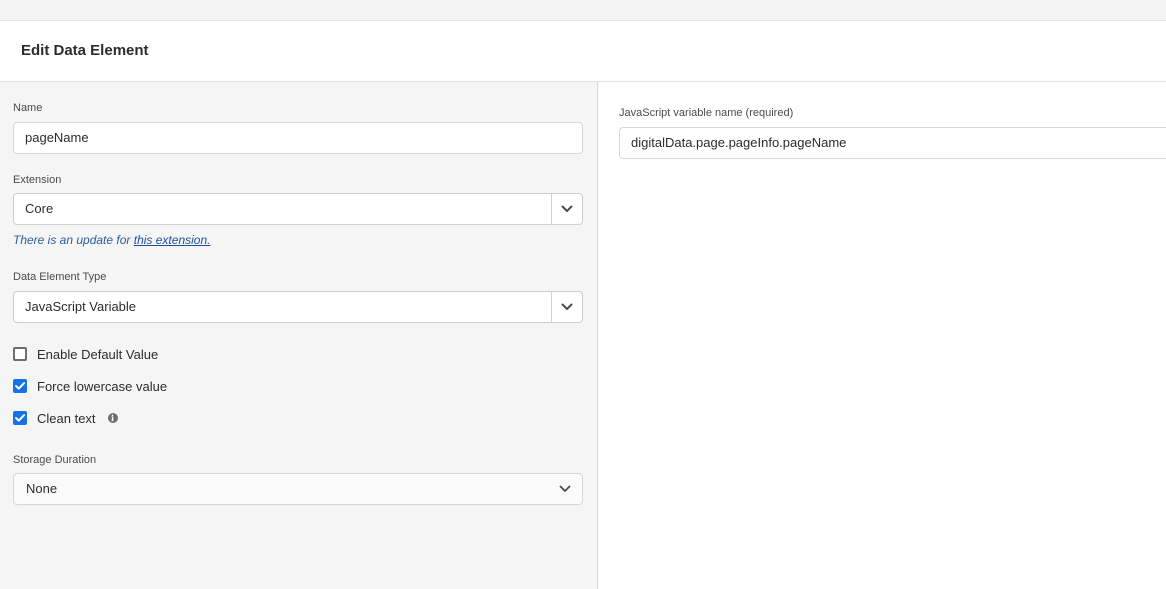  What do you see at coordinates (298, 489) in the screenshot?
I see `storage-duration-picker: None` at bounding box center [298, 489].